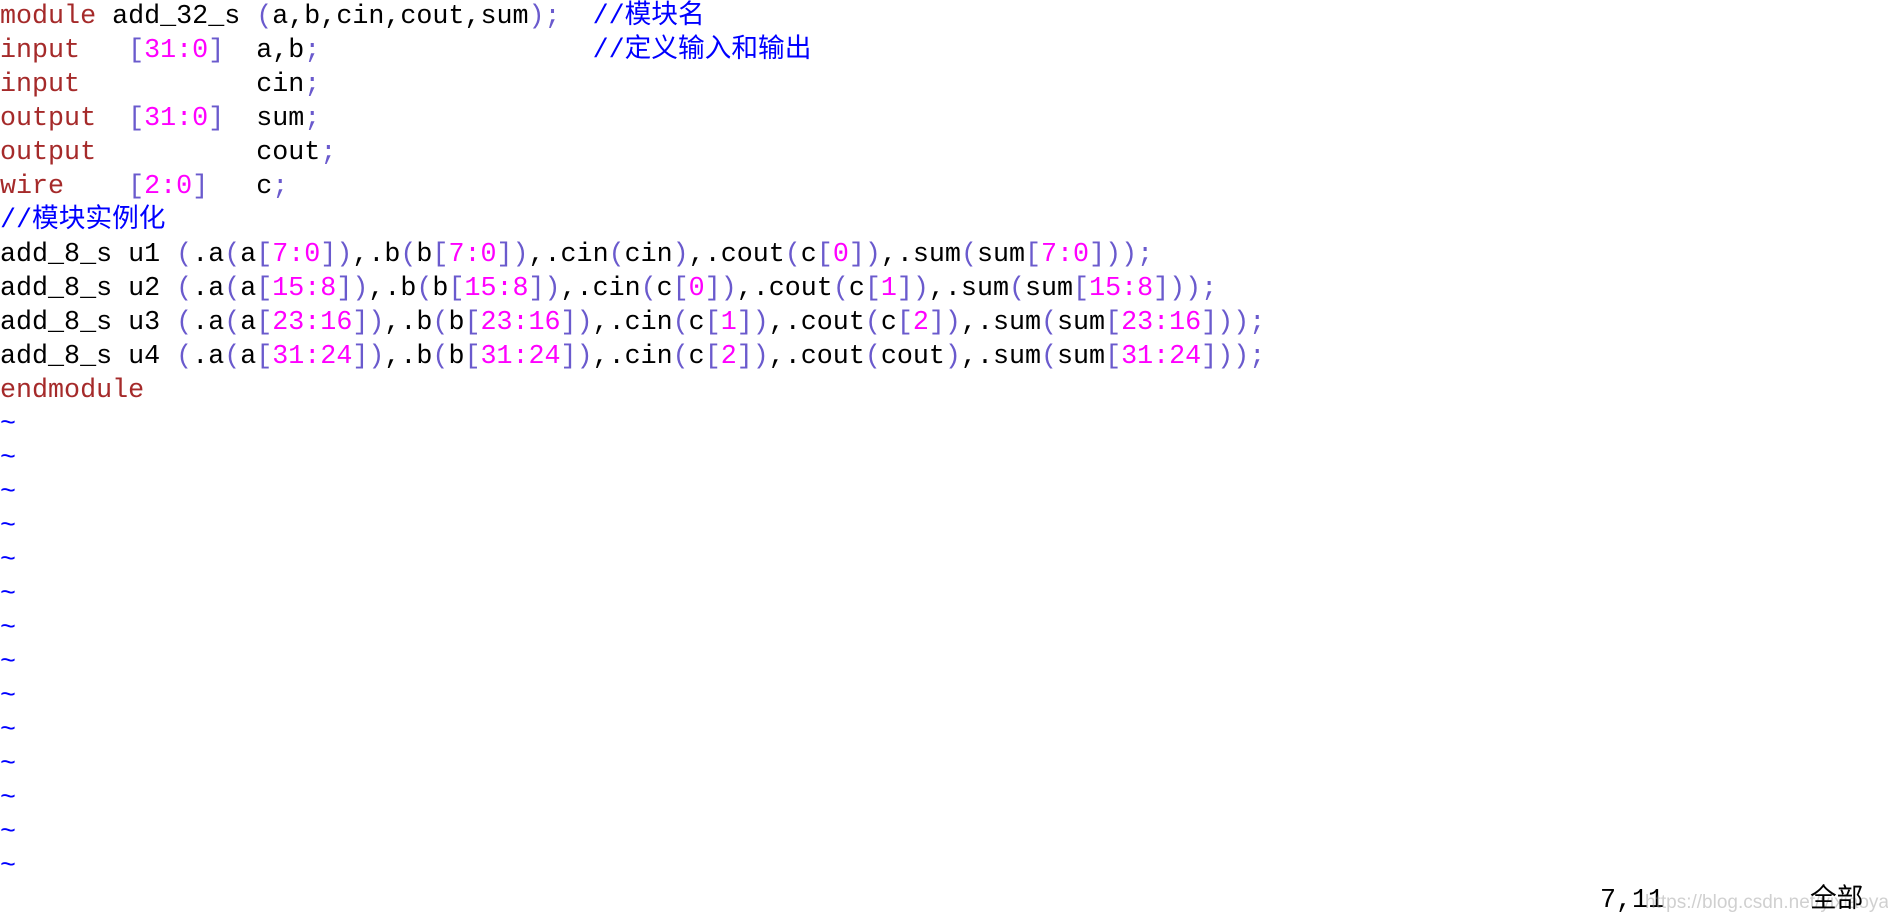 This screenshot has width=1888, height=920. What do you see at coordinates (568, 255) in the screenshot?
I see `identifier: ,.cin` at bounding box center [568, 255].